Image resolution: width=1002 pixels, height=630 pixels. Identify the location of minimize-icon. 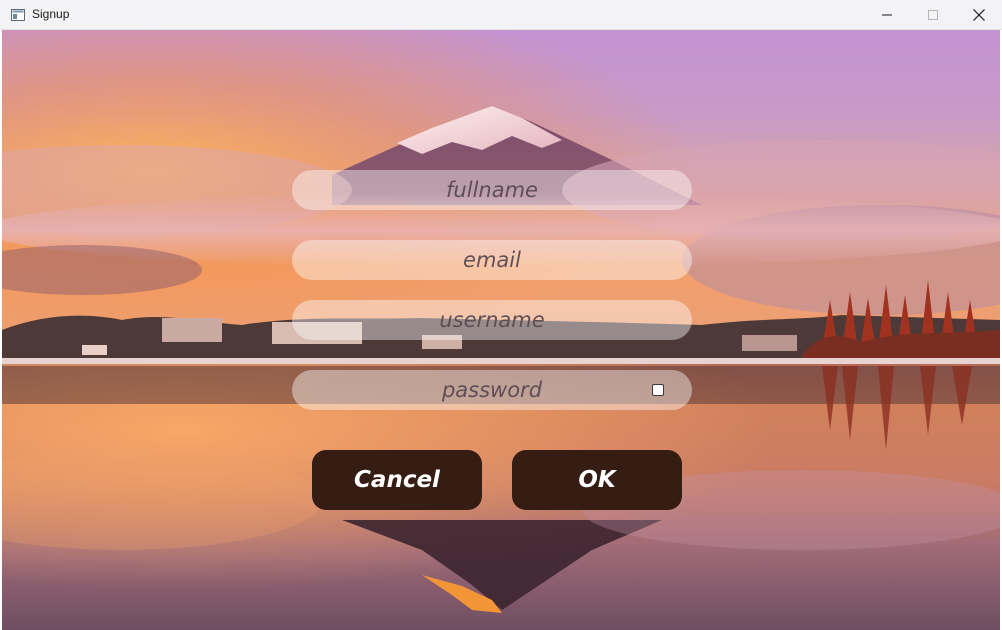
(887, 15).